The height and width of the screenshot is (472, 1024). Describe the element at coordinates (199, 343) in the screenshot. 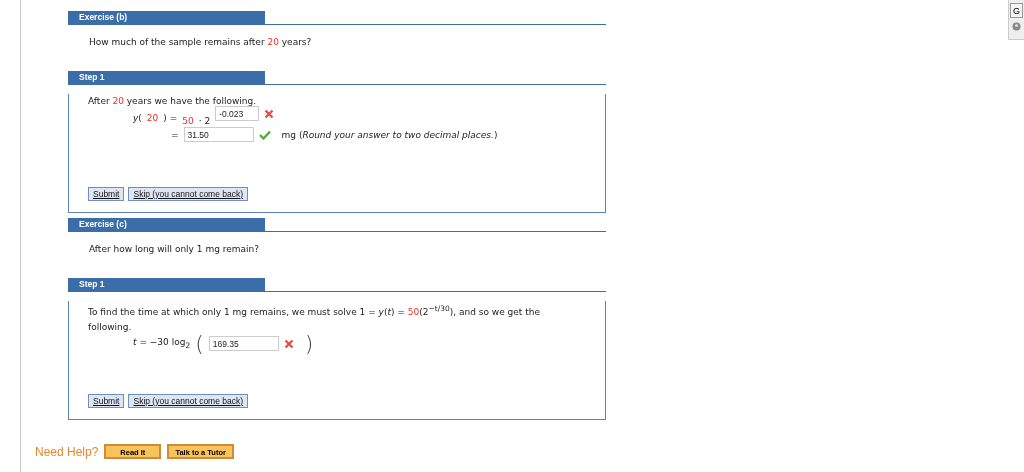

I see `parenthesis: (` at that location.